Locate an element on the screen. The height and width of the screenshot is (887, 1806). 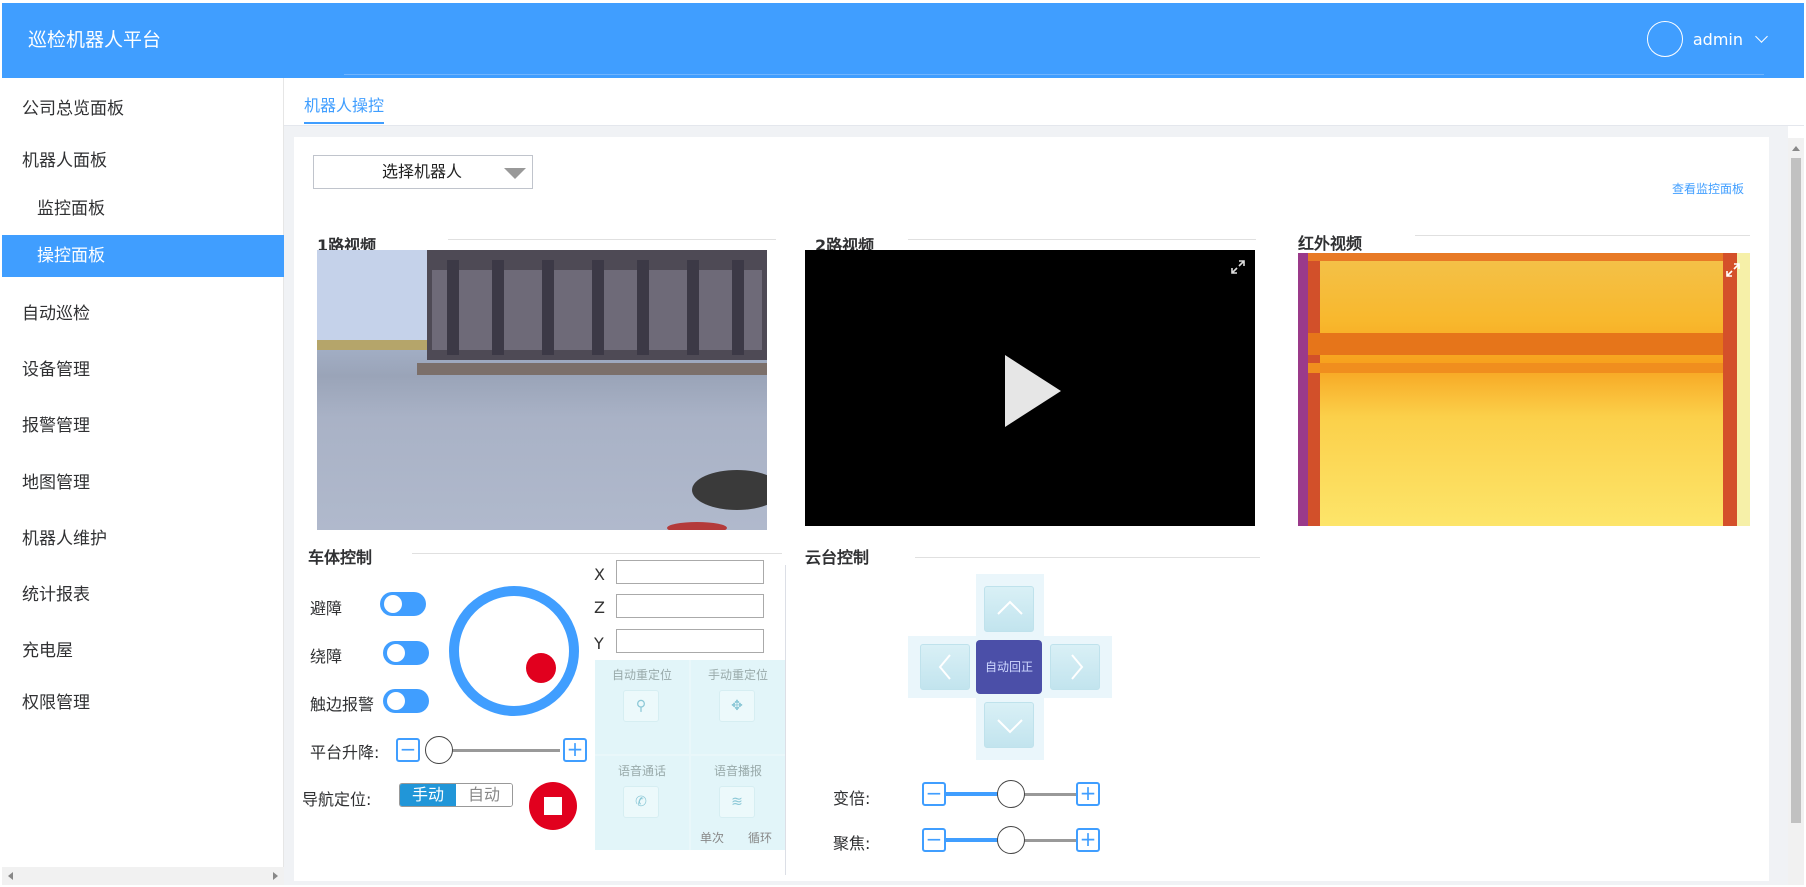
voice-broadcast-label: 语音播报 is located at coordinates (737, 771).